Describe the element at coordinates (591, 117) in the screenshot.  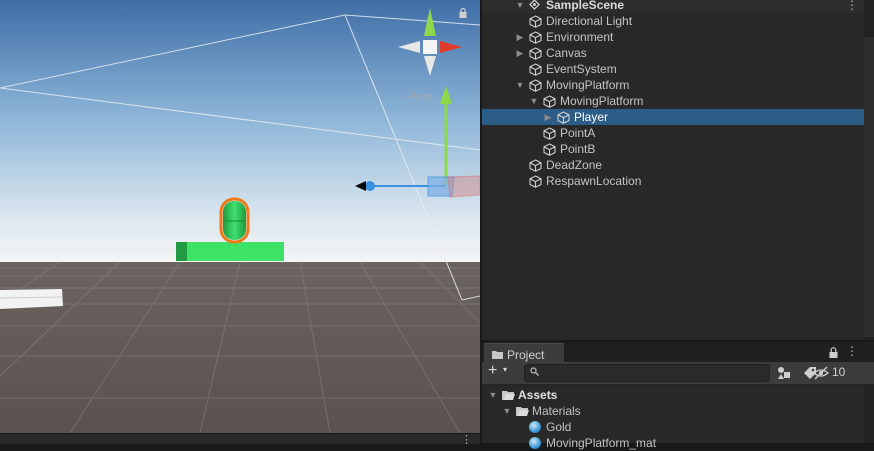
I see `hierarchy-item-label: Player` at that location.